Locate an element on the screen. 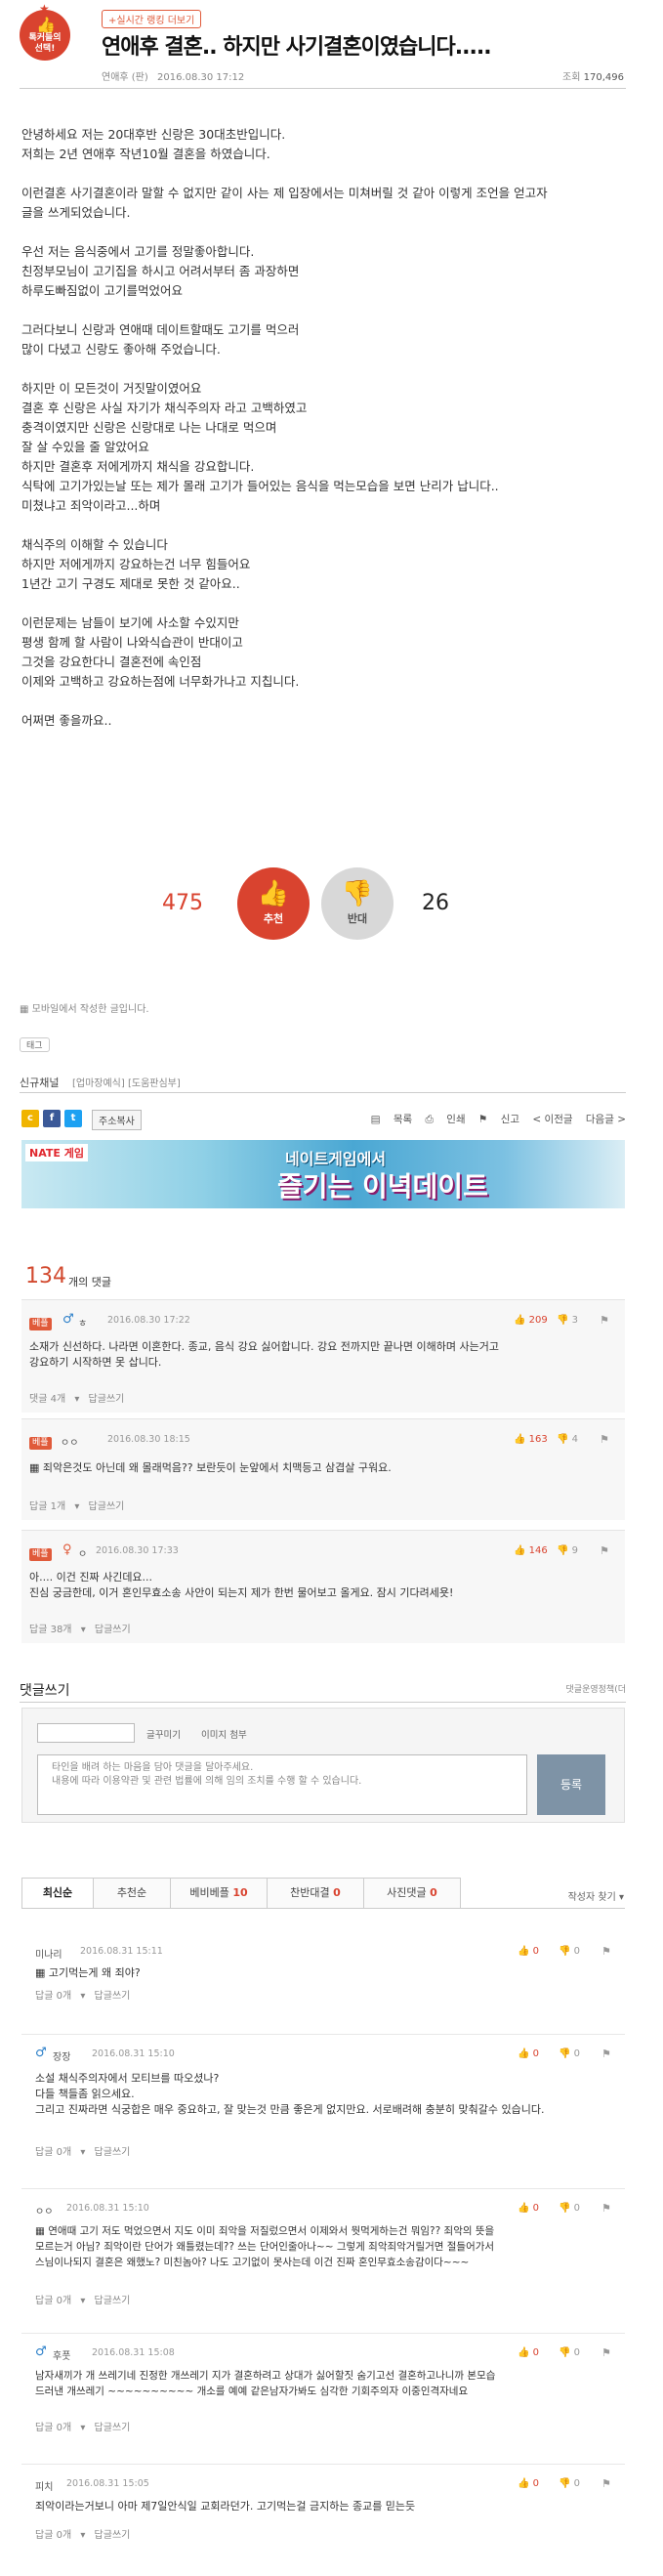  channel: 신규채널 [업마장예식] [도움판심부] is located at coordinates (100, 1082).